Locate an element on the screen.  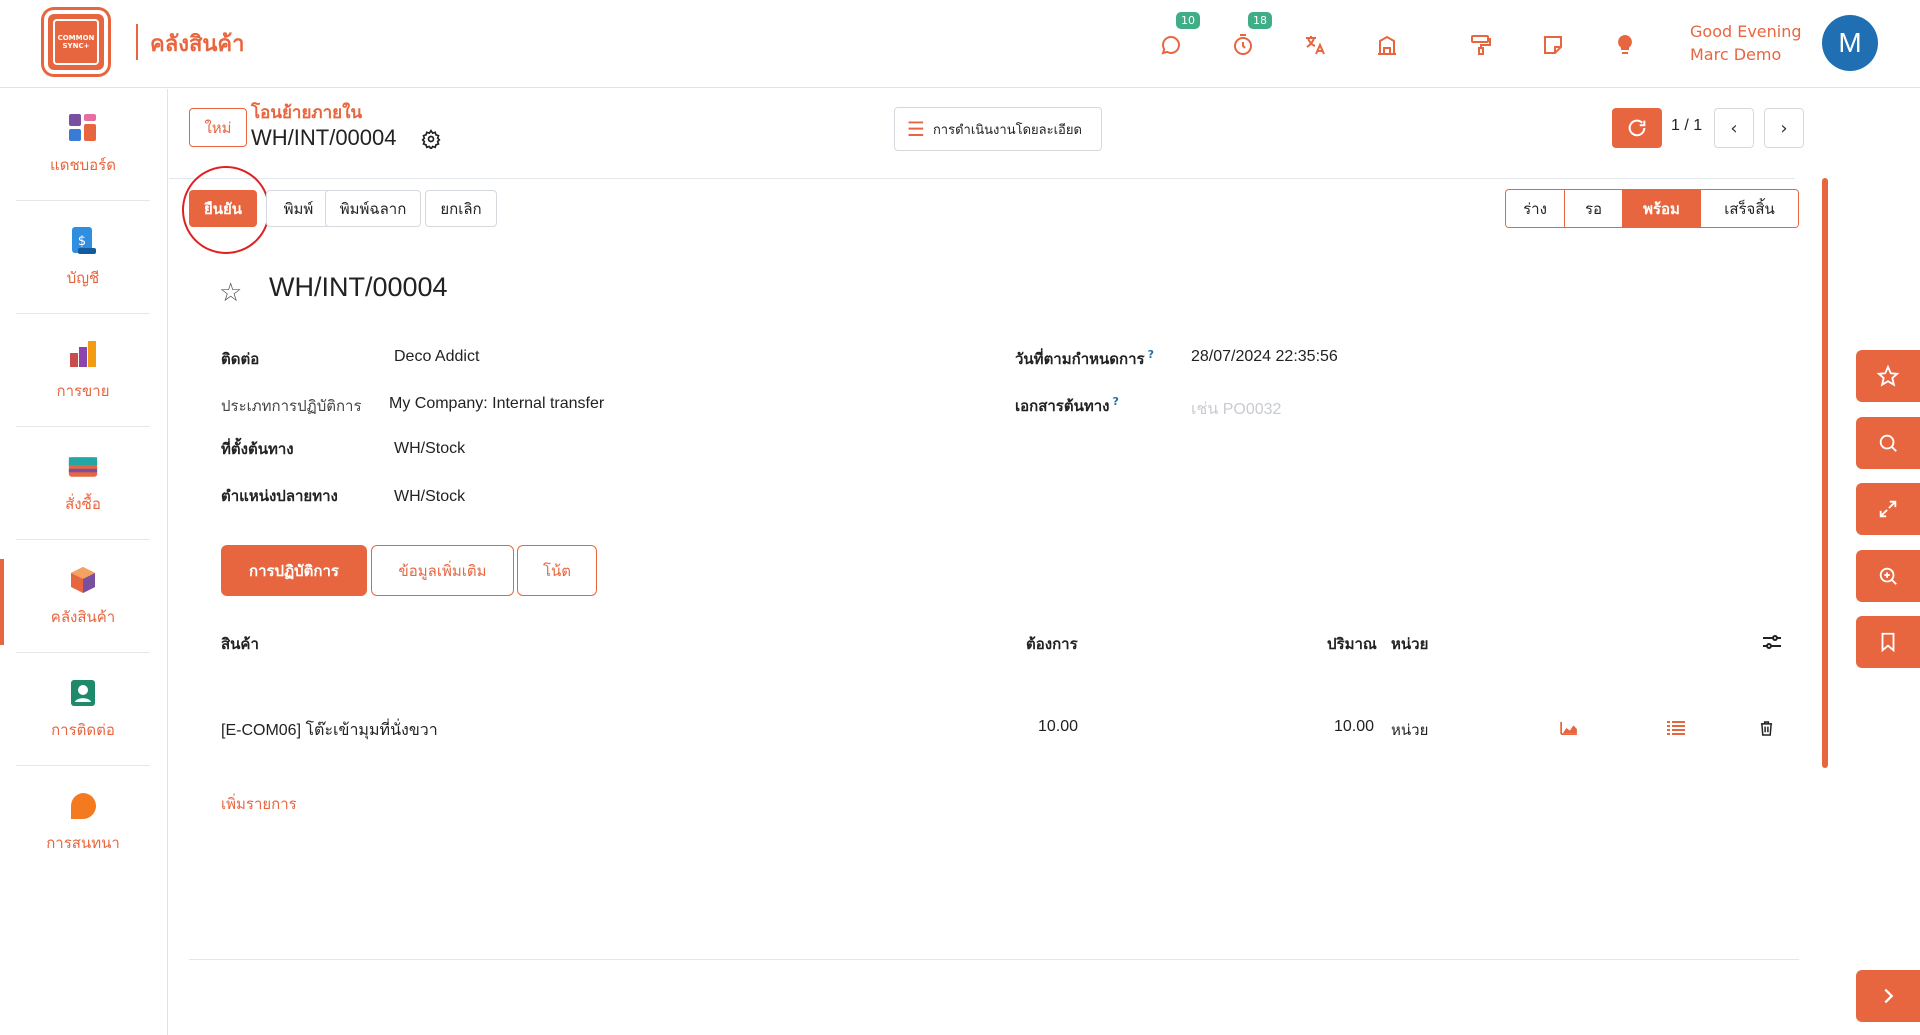
pager-previous-button: ‹ is located at coordinates (1734, 128).